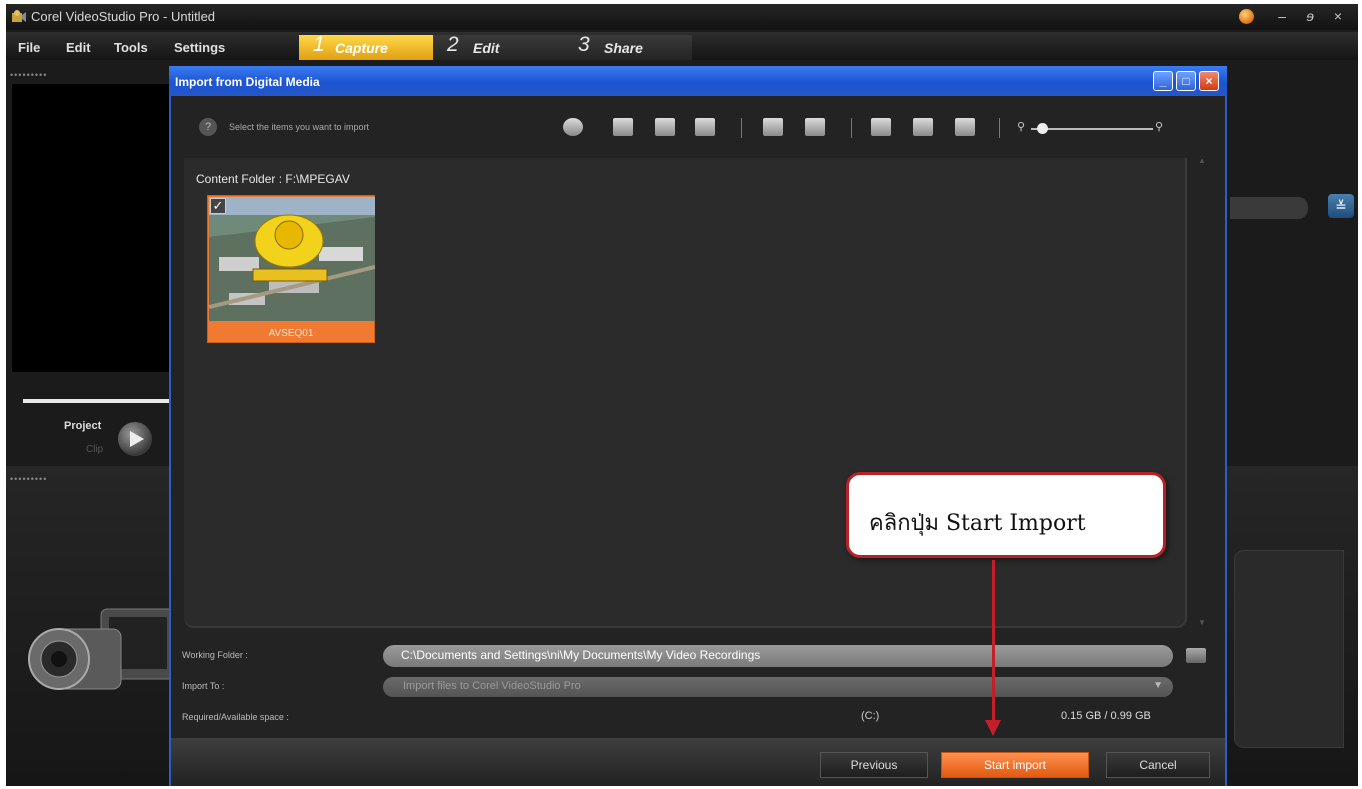 This screenshot has height=789, width=1362. I want to click on tab-edit-number: 2, so click(453, 44).